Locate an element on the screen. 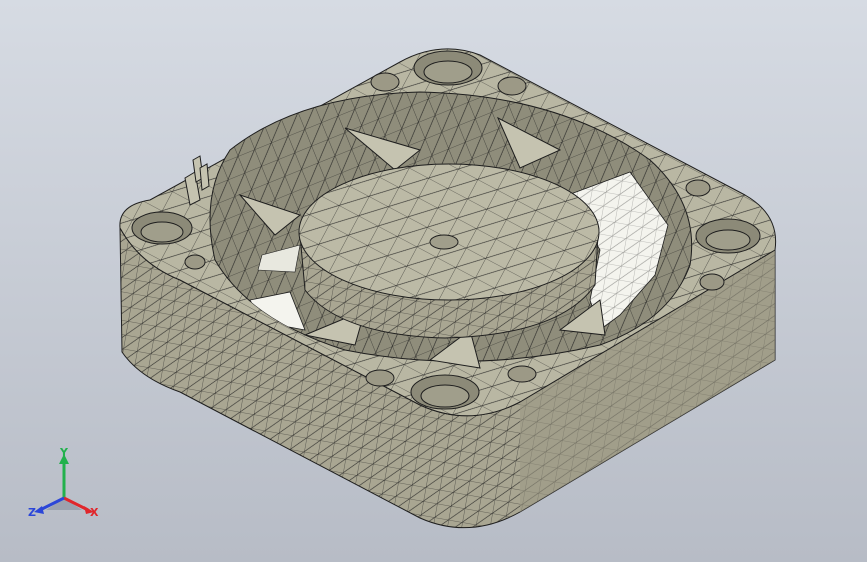 The image size is (867, 562). triad-z-label: Z is located at coordinates (32, 512).